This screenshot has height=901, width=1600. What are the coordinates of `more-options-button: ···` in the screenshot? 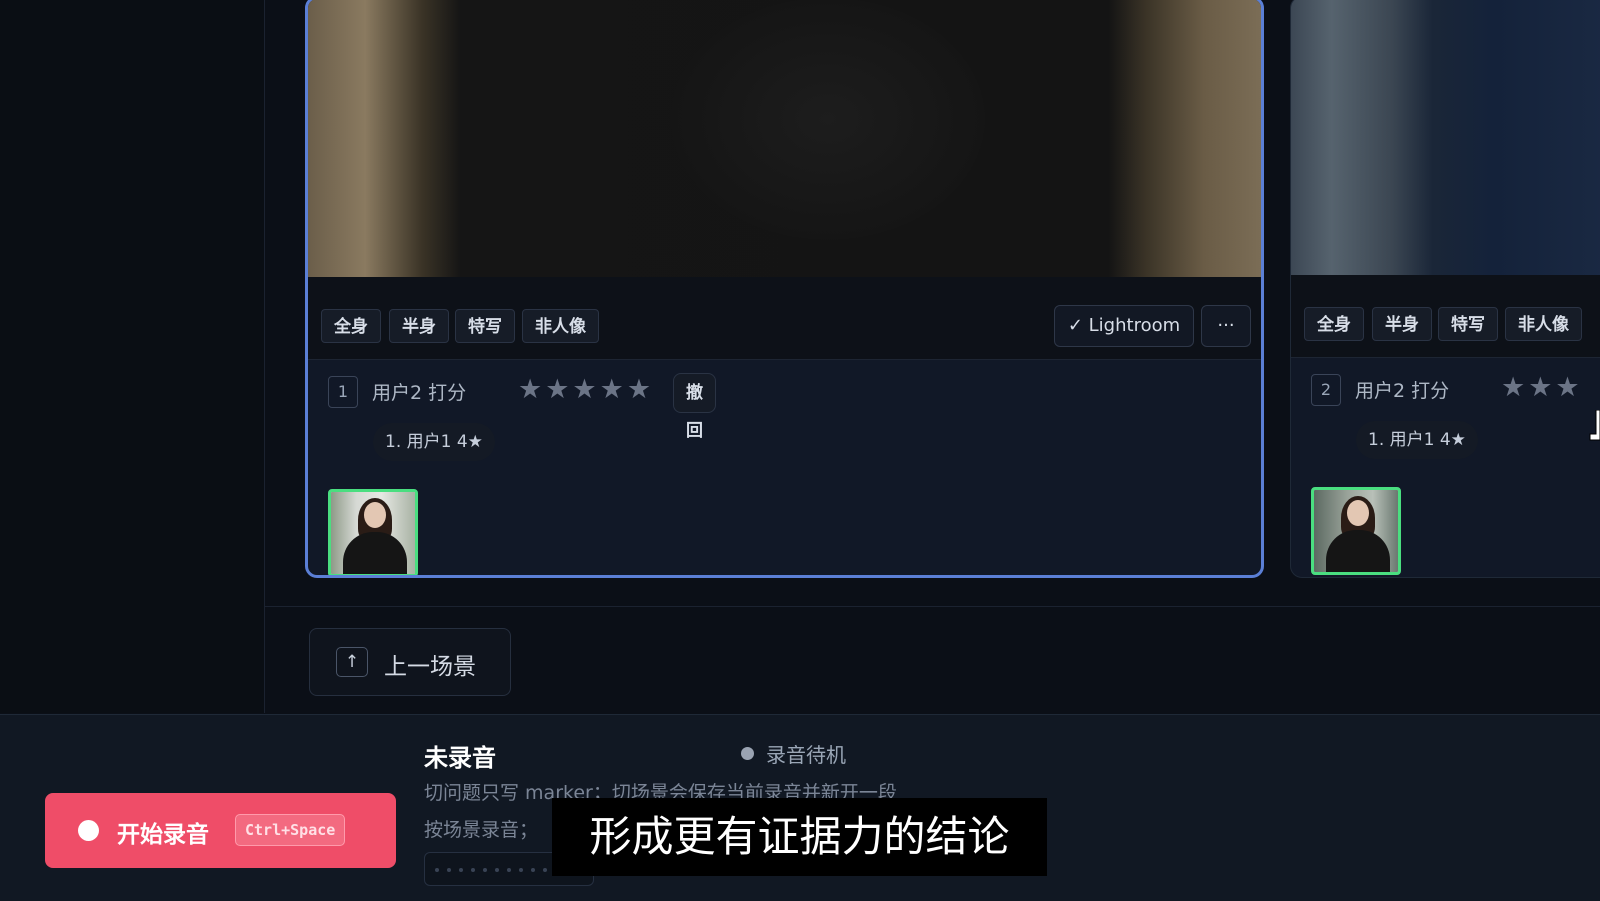 It's located at (1226, 326).